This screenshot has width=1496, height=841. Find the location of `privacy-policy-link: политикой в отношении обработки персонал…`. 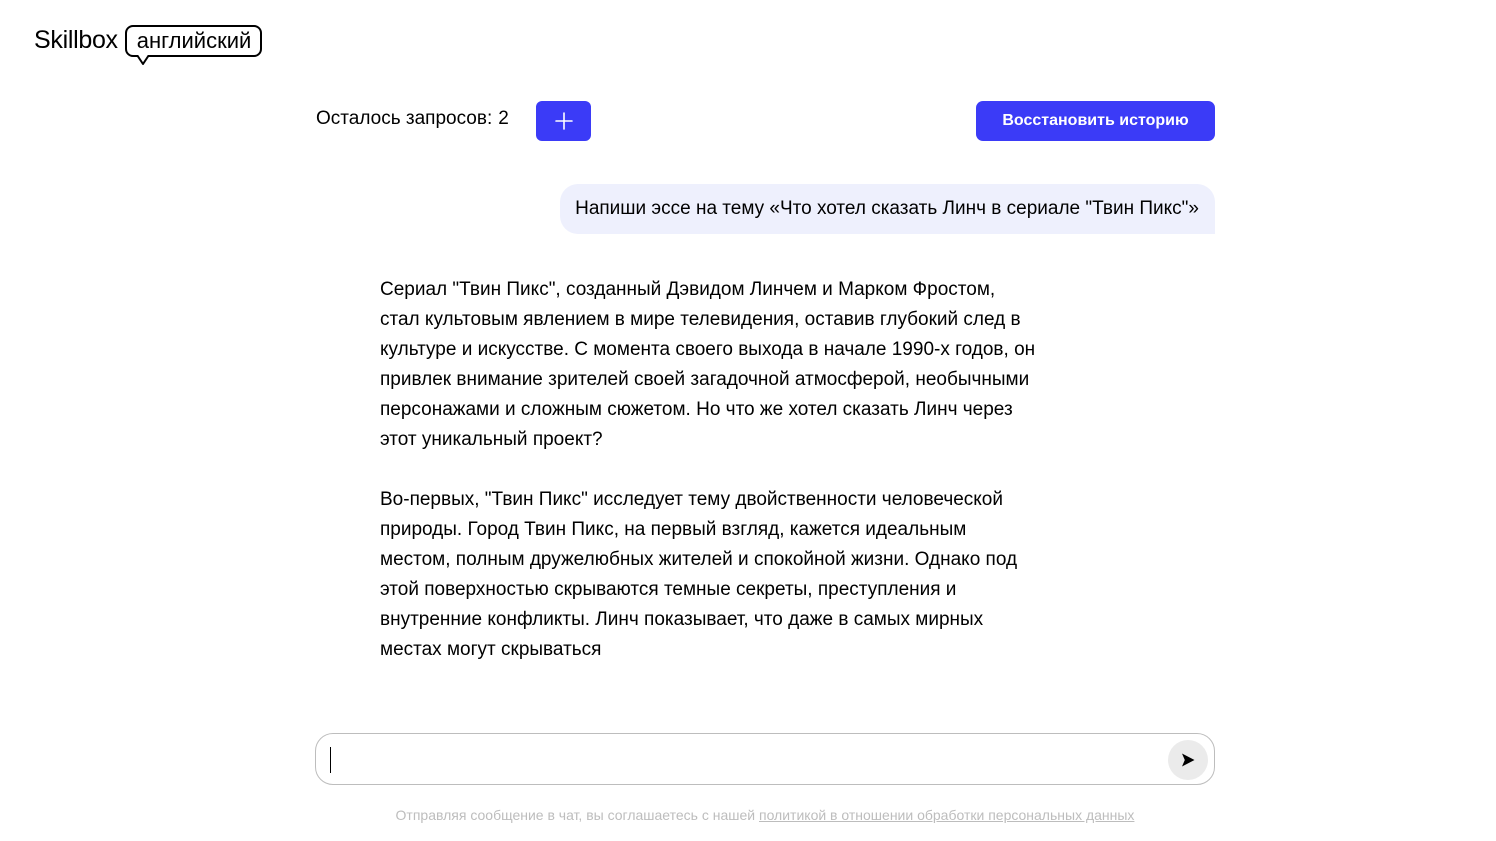

privacy-policy-link: политикой в отношении обработки персонал… is located at coordinates (946, 815).